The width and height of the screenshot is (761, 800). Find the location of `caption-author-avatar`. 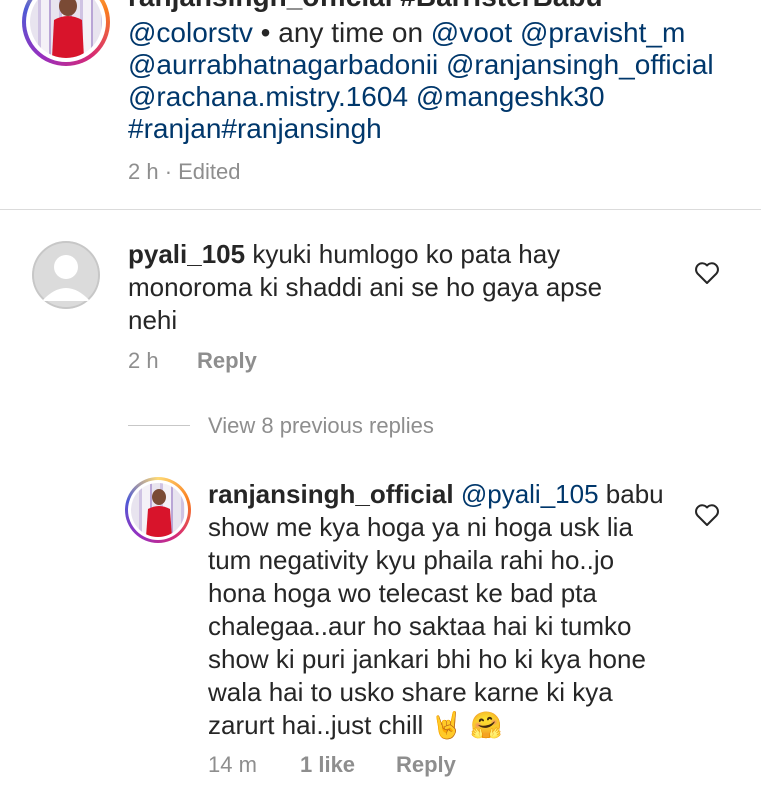

caption-author-avatar is located at coordinates (66, 33).